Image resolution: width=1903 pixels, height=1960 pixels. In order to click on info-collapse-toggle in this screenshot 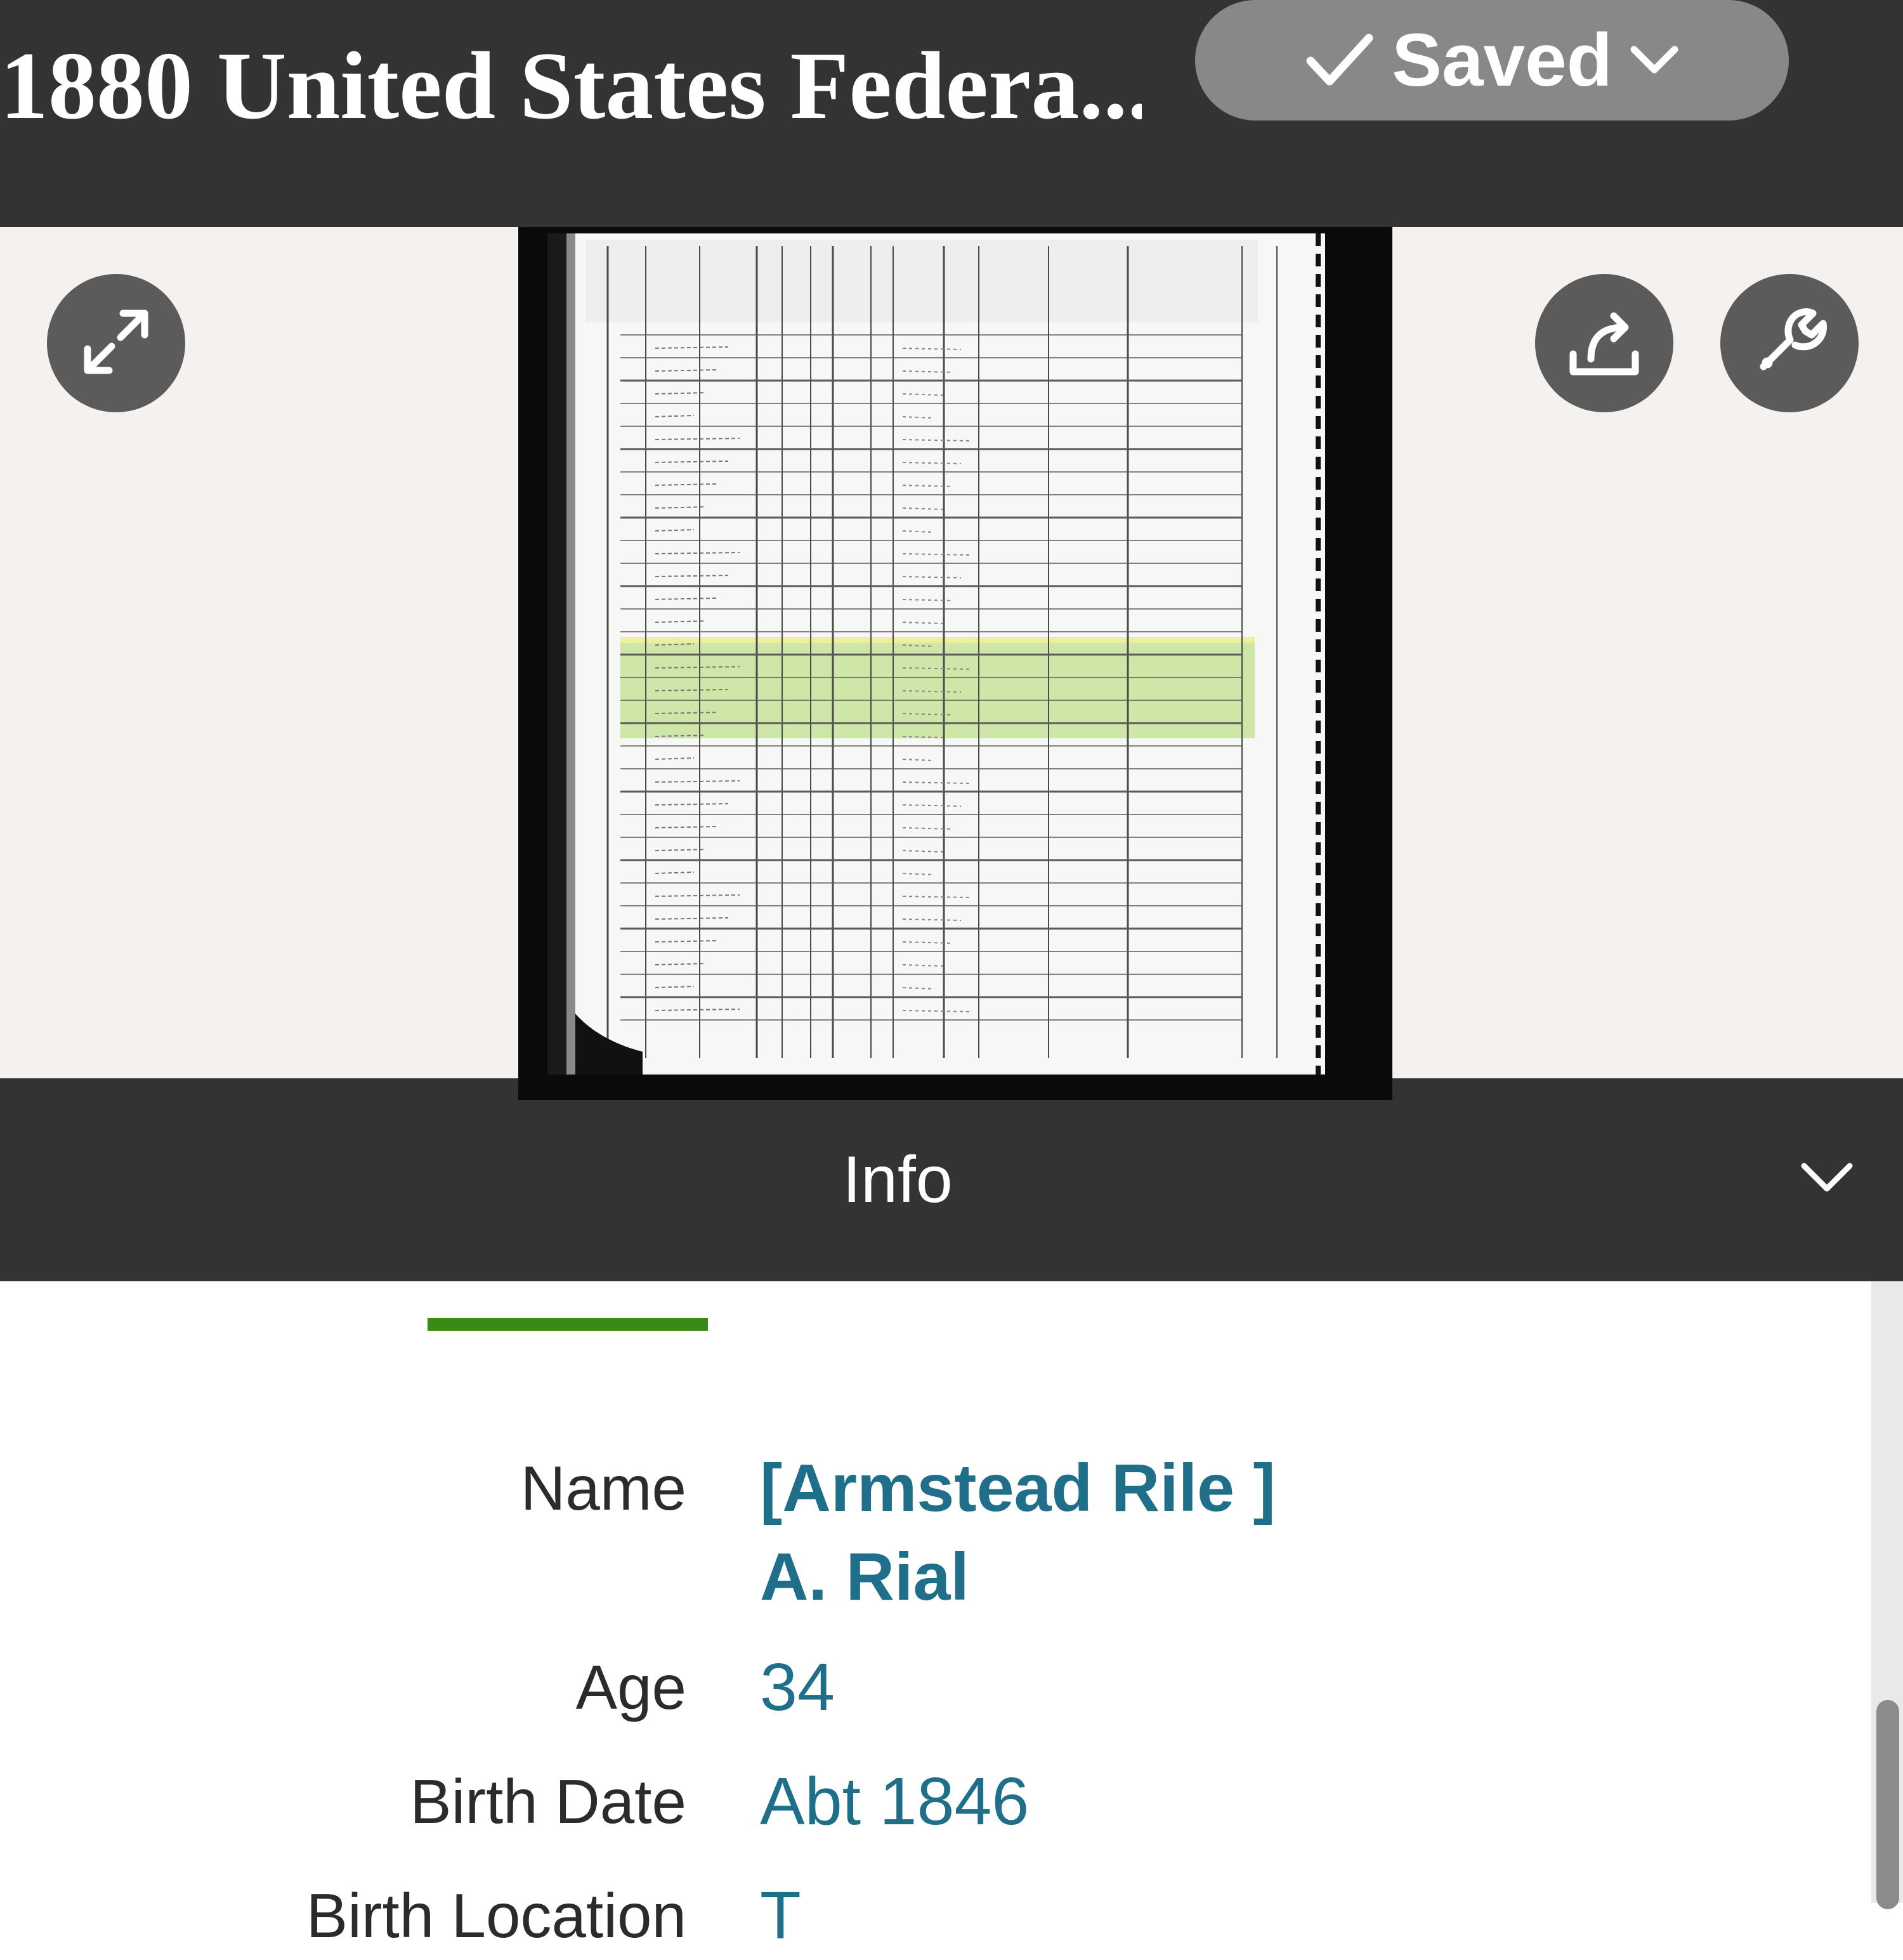, I will do `click(1827, 1180)`.